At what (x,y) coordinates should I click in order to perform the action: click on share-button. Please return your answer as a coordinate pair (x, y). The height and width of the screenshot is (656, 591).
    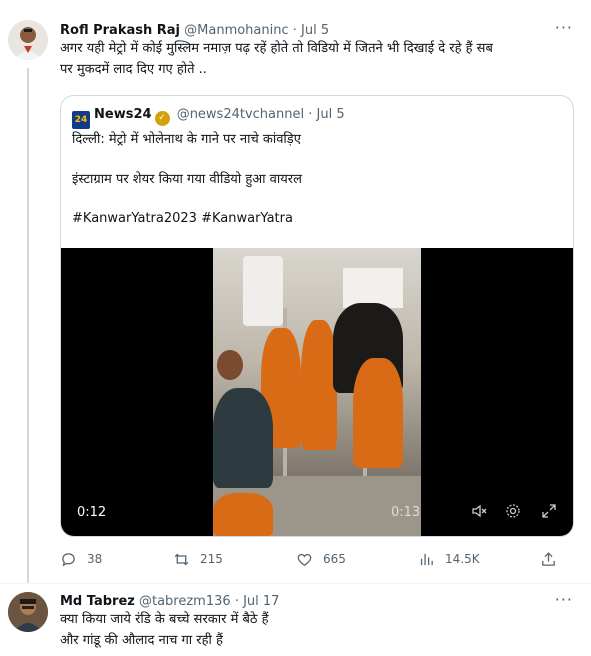
    Looking at the image, I should click on (553, 559).